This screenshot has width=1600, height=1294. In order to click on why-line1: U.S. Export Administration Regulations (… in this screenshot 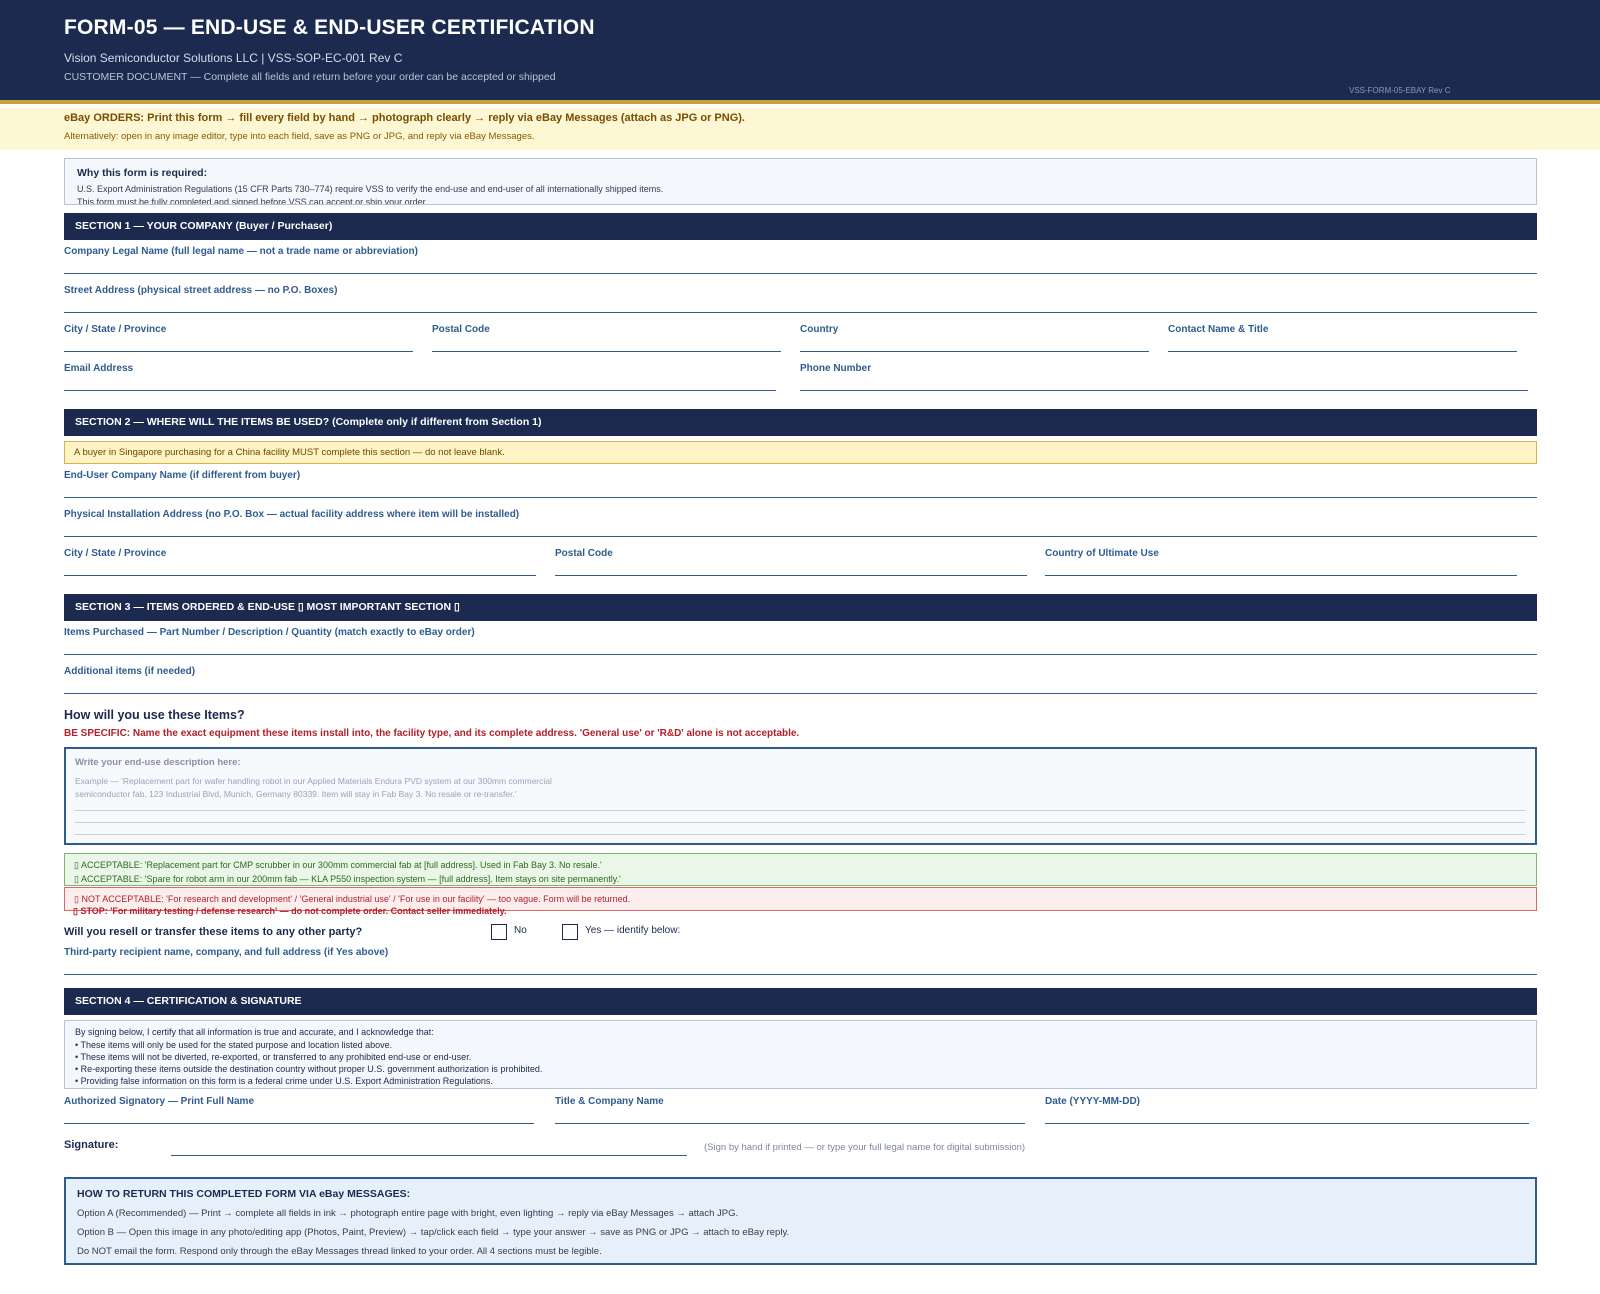, I will do `click(370, 189)`.